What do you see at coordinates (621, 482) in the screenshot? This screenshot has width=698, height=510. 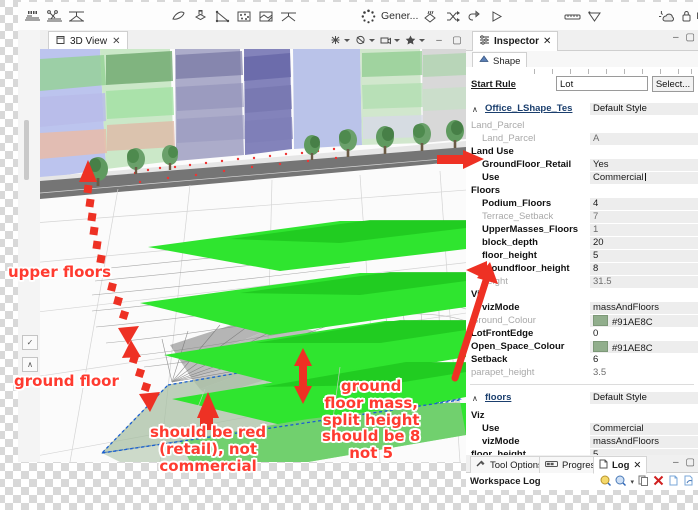 I see `info-filter-icon` at bounding box center [621, 482].